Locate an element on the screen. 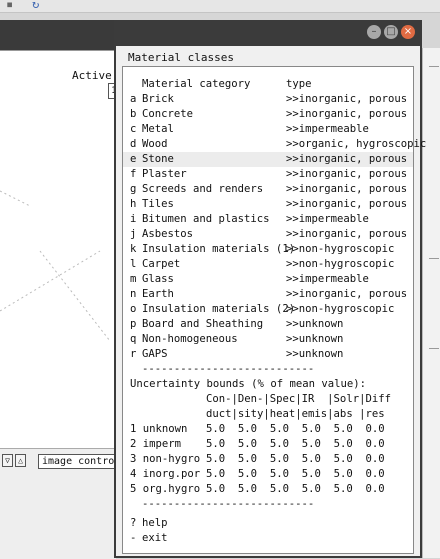 The height and width of the screenshot is (559, 440). material-item-wood: d Wood >>organic, hygroscopic is located at coordinates (278, 144).